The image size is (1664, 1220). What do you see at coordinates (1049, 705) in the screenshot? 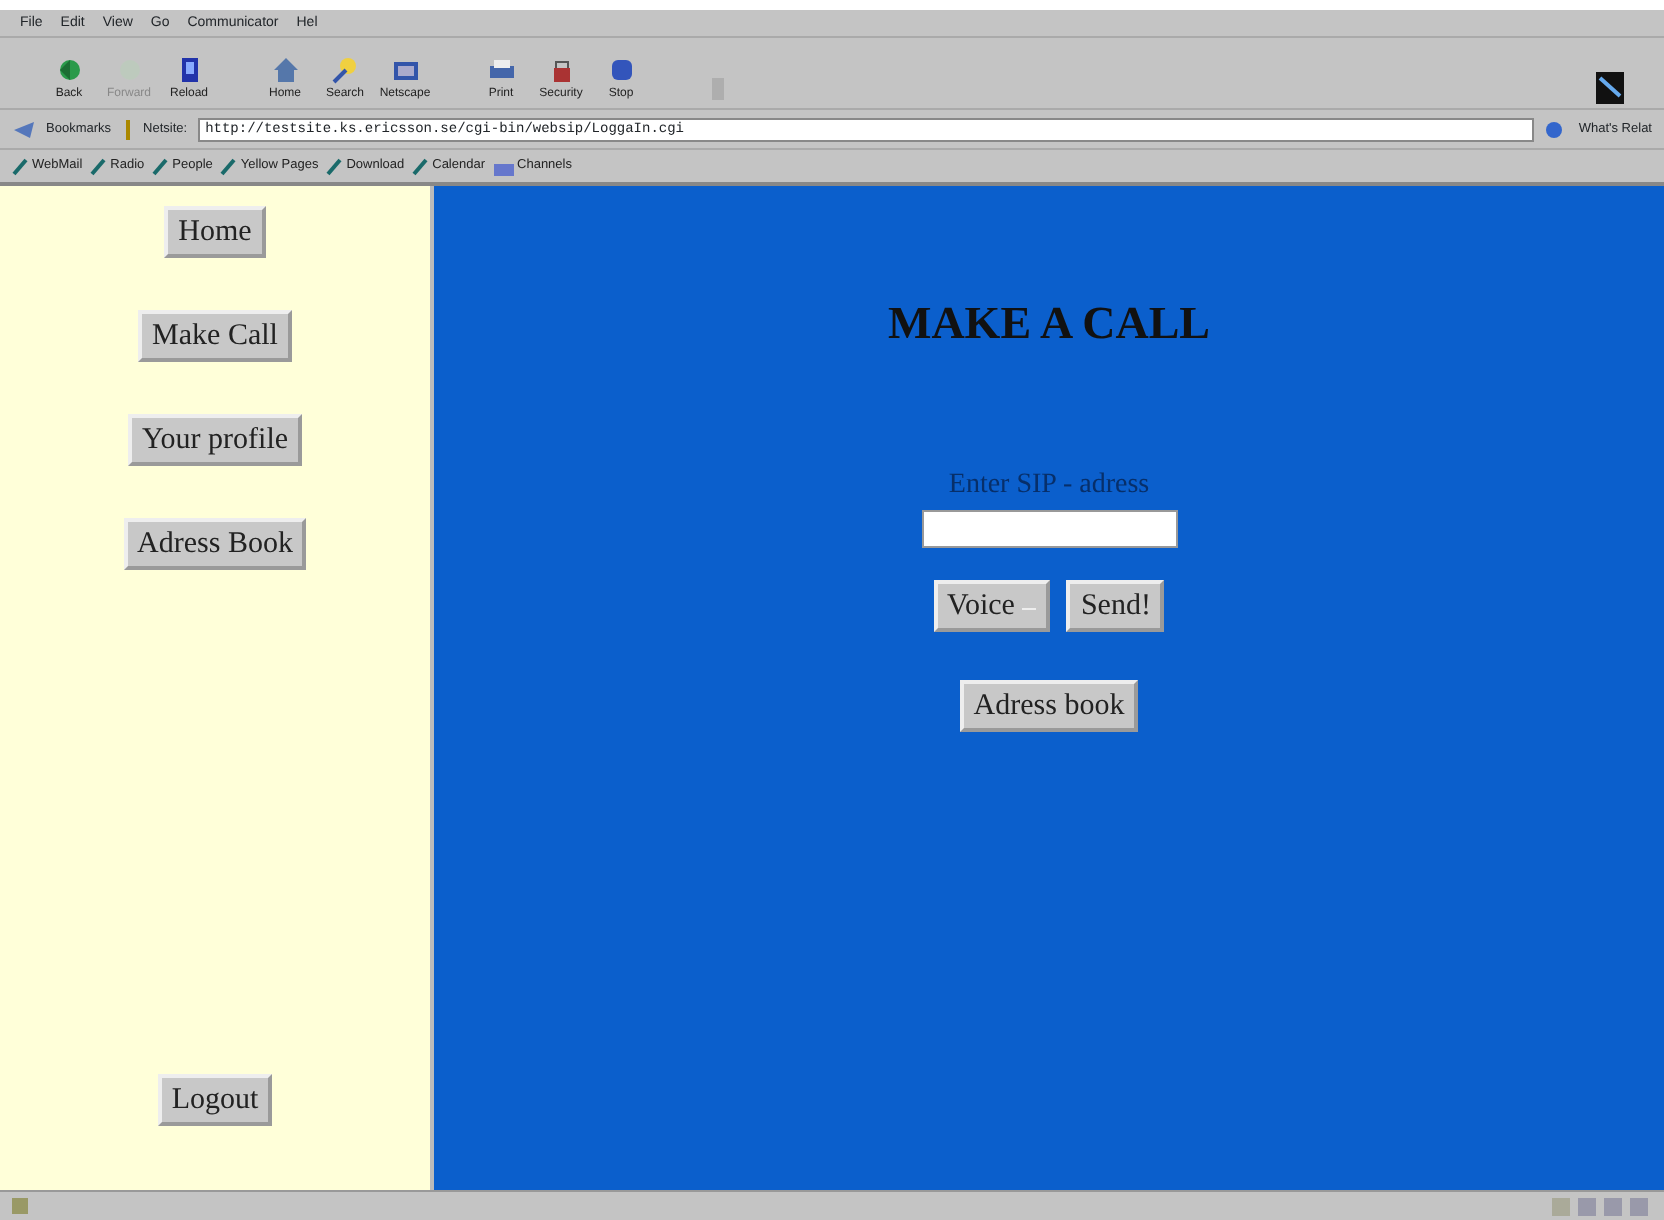
I see `address-book-button: Adress book` at bounding box center [1049, 705].